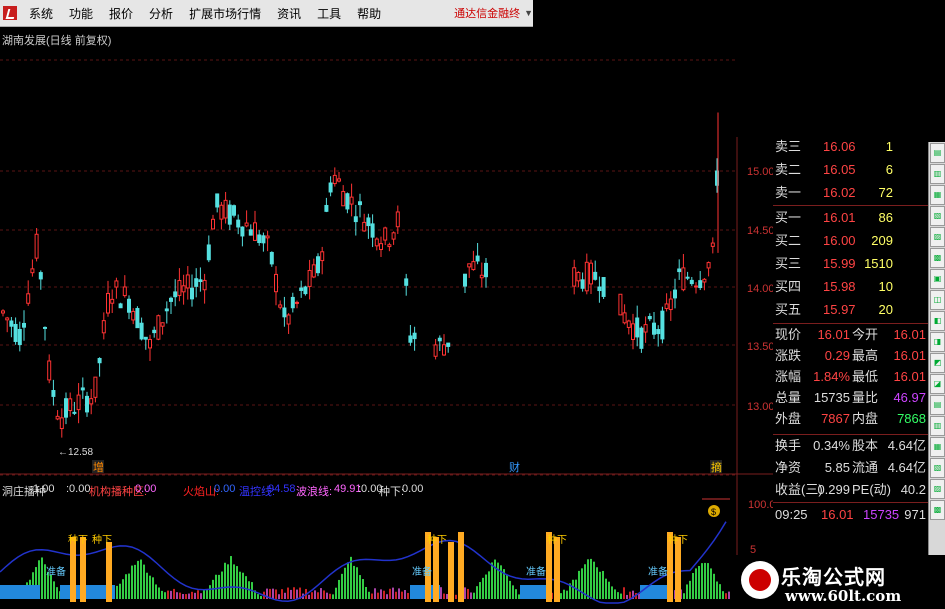 This screenshot has width=945, height=609. I want to click on menu-bar: 系统 功能 报价 分析 扩展市场行情 资讯 工具 帮助 通达信金融终 ▼, so click(266, 13).